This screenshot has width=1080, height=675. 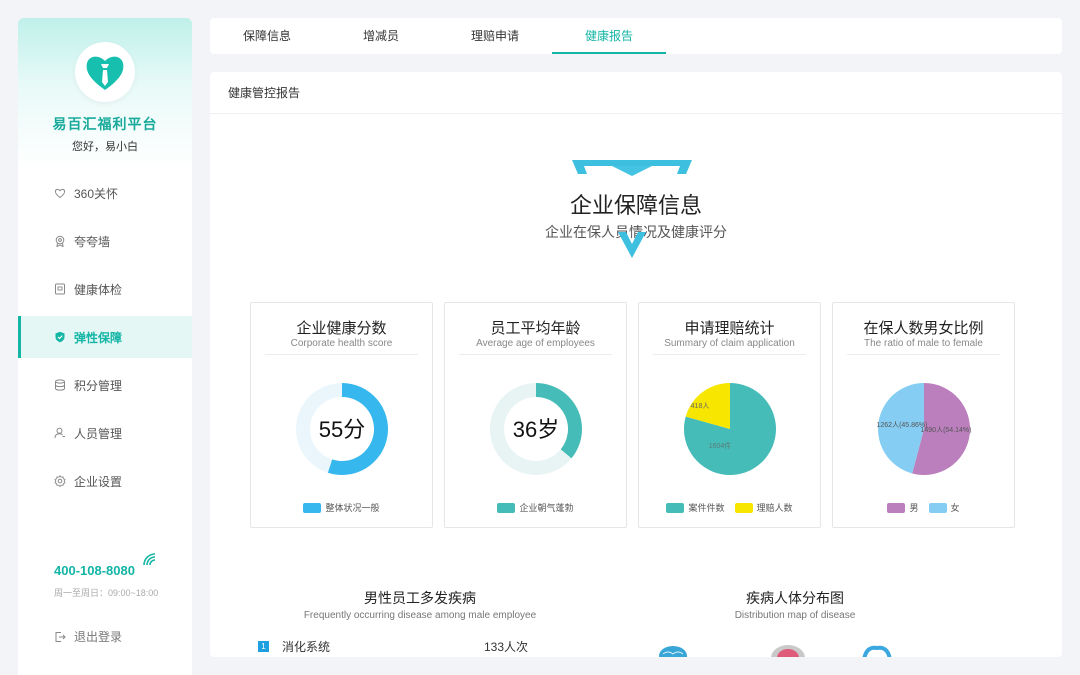 I want to click on legend-item: 整体状况一般, so click(x=341, y=507).